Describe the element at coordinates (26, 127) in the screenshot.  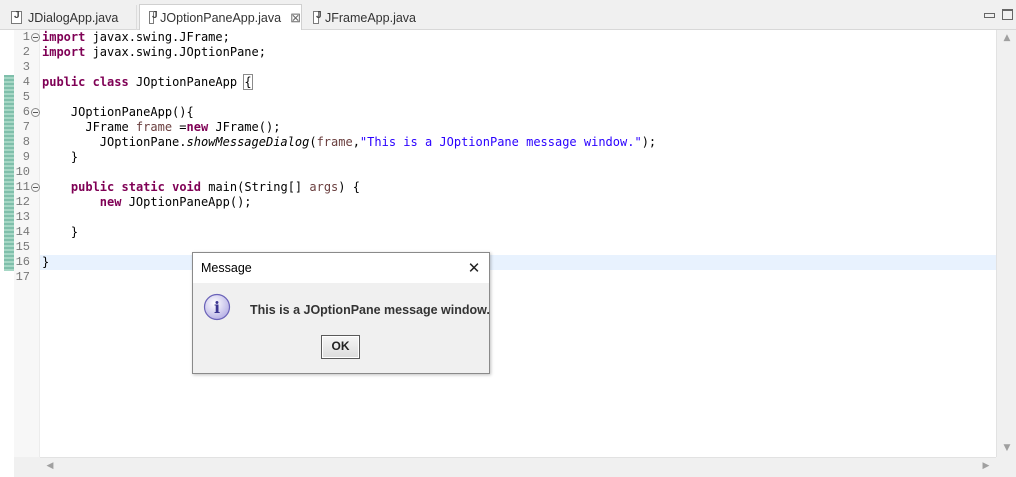
I see `line-number: 7` at that location.